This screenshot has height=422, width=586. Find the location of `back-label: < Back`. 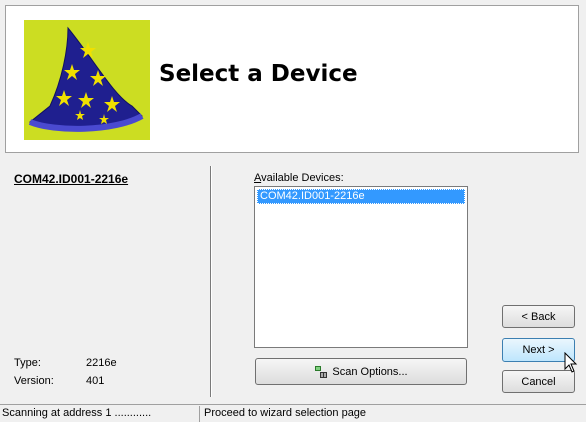

back-label: < Back is located at coordinates (538, 316).